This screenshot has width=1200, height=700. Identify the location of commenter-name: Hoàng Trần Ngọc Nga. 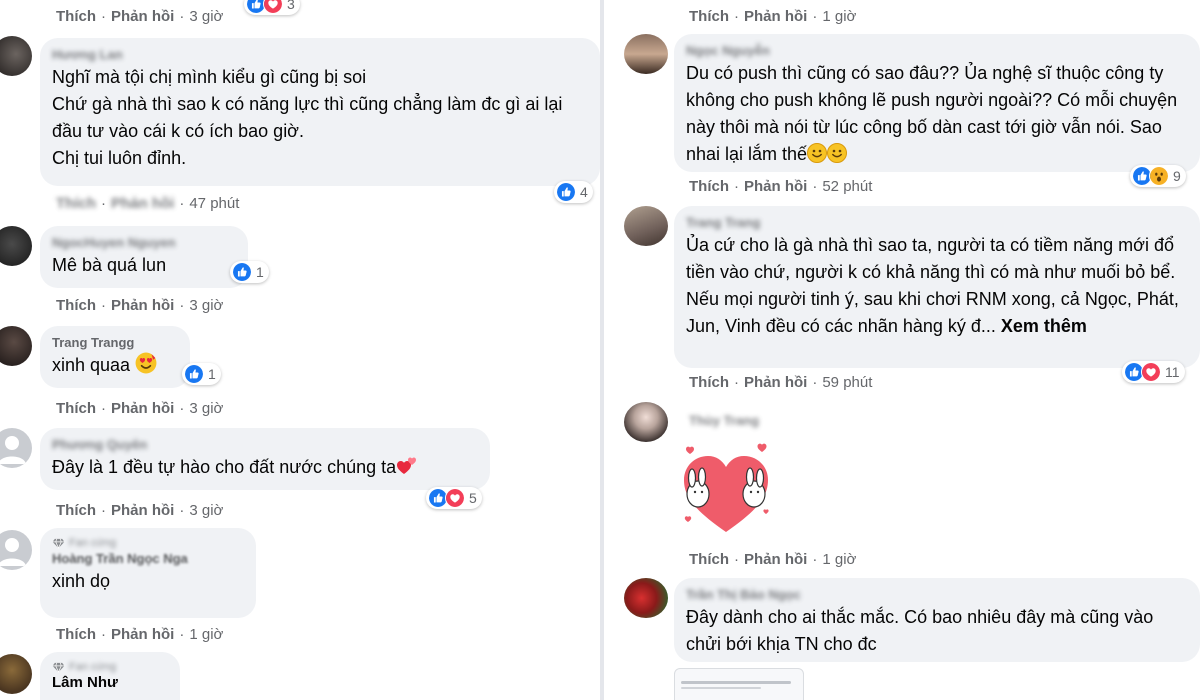
(148, 559).